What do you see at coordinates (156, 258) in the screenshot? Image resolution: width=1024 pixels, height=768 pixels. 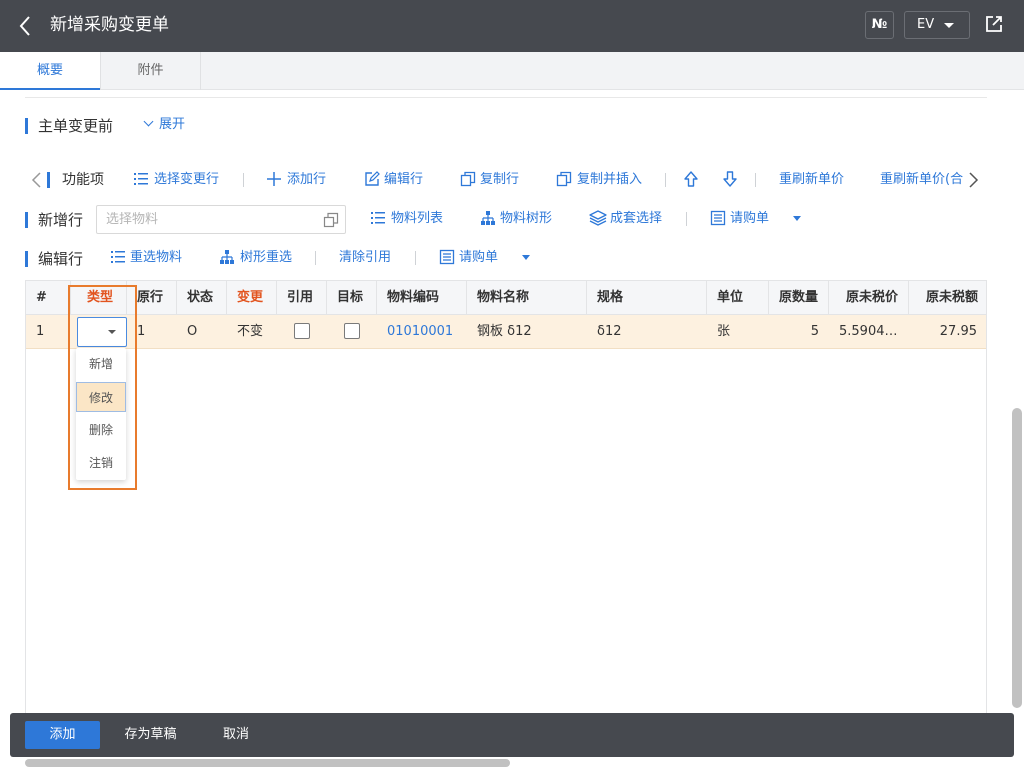 I see `reselect-material-button: 重选物料` at bounding box center [156, 258].